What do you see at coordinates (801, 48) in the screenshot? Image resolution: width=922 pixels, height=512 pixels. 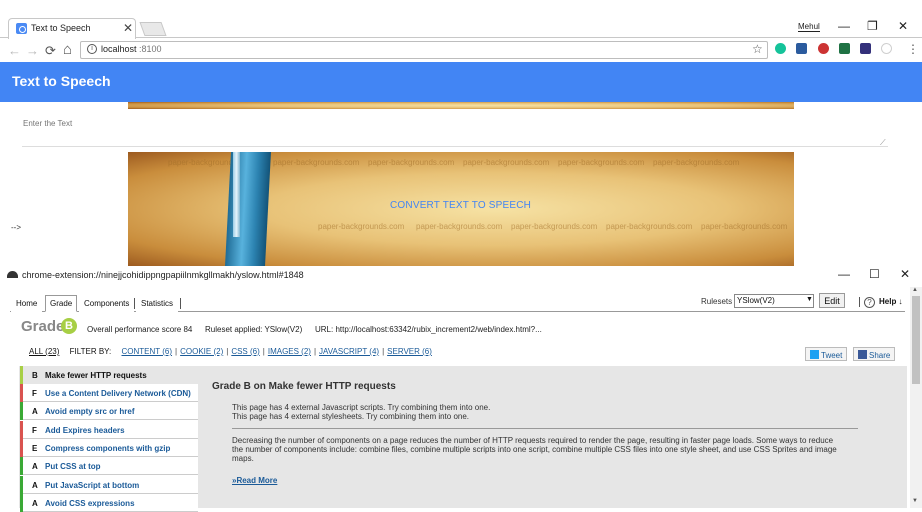 I see `zotero-icon` at bounding box center [801, 48].